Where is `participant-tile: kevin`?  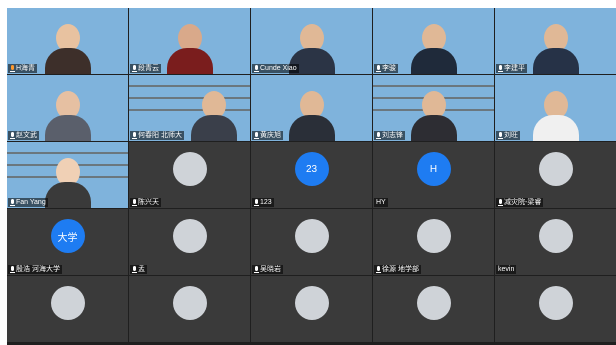
participant-tile: kevin is located at coordinates (555, 242).